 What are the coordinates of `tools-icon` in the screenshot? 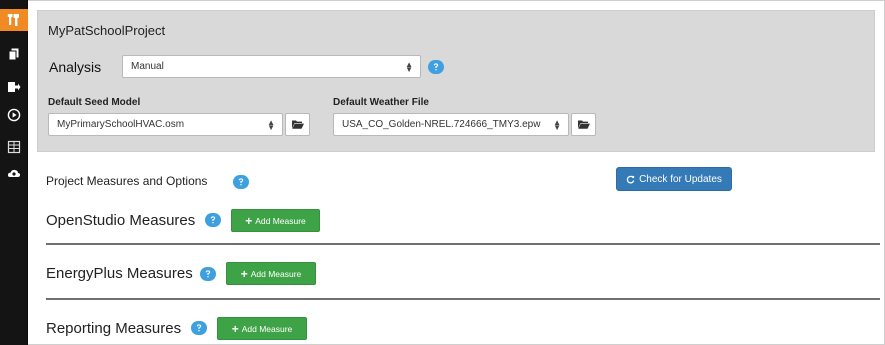 It's located at (13, 20).